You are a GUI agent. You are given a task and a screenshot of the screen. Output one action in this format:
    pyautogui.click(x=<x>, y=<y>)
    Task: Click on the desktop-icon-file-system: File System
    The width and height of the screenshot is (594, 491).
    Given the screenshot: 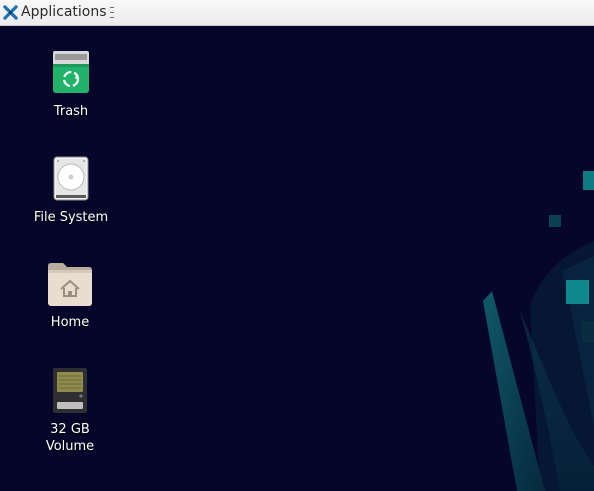 What is the action you would take?
    pyautogui.click(x=71, y=191)
    